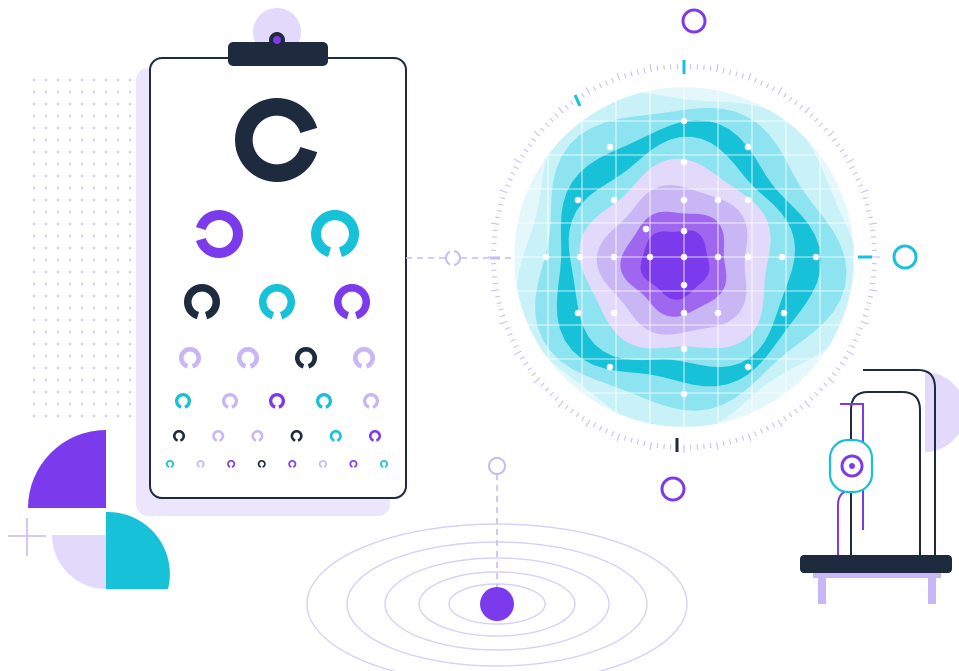 This screenshot has width=959, height=671. What do you see at coordinates (879, 486) in the screenshot?
I see `ophthalmoscope-icon` at bounding box center [879, 486].